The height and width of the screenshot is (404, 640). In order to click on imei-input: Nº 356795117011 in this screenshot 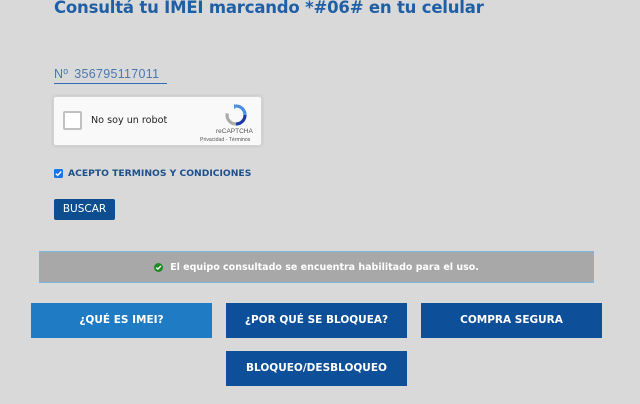, I will do `click(110, 74)`.